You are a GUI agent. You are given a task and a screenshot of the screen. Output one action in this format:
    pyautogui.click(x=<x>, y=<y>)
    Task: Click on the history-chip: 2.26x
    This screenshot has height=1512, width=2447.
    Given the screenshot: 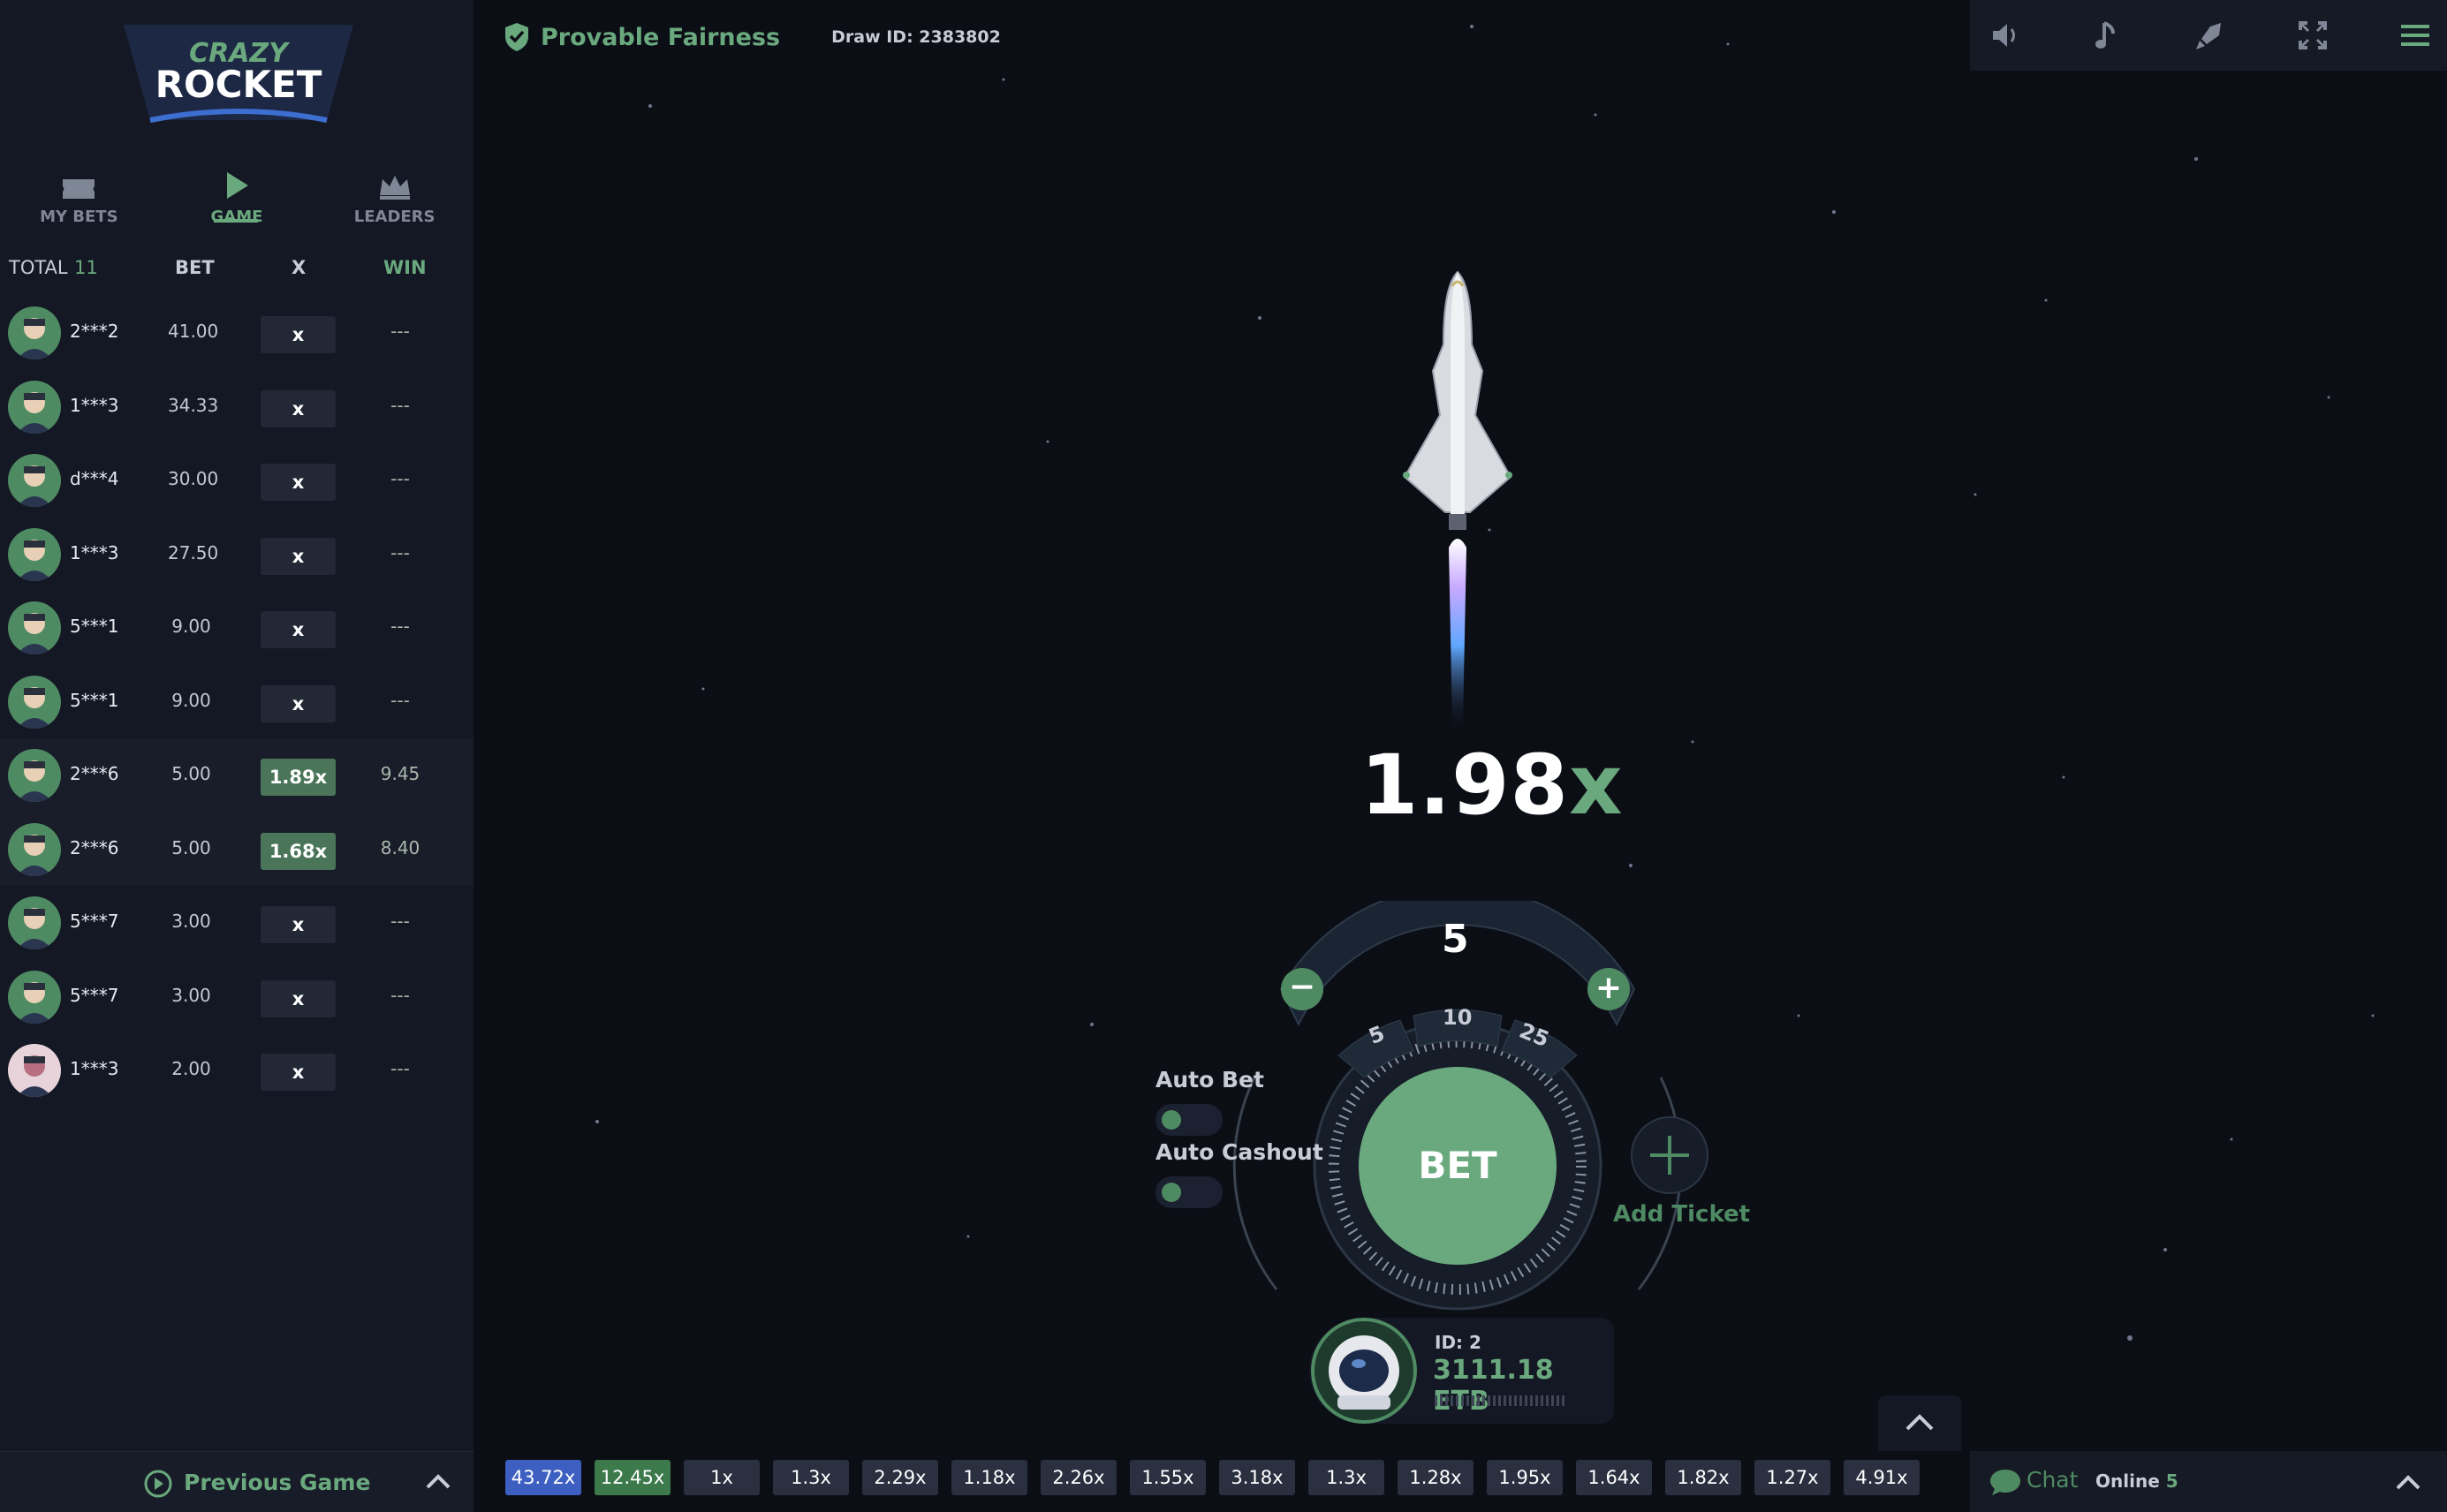 What is the action you would take?
    pyautogui.click(x=1079, y=1477)
    